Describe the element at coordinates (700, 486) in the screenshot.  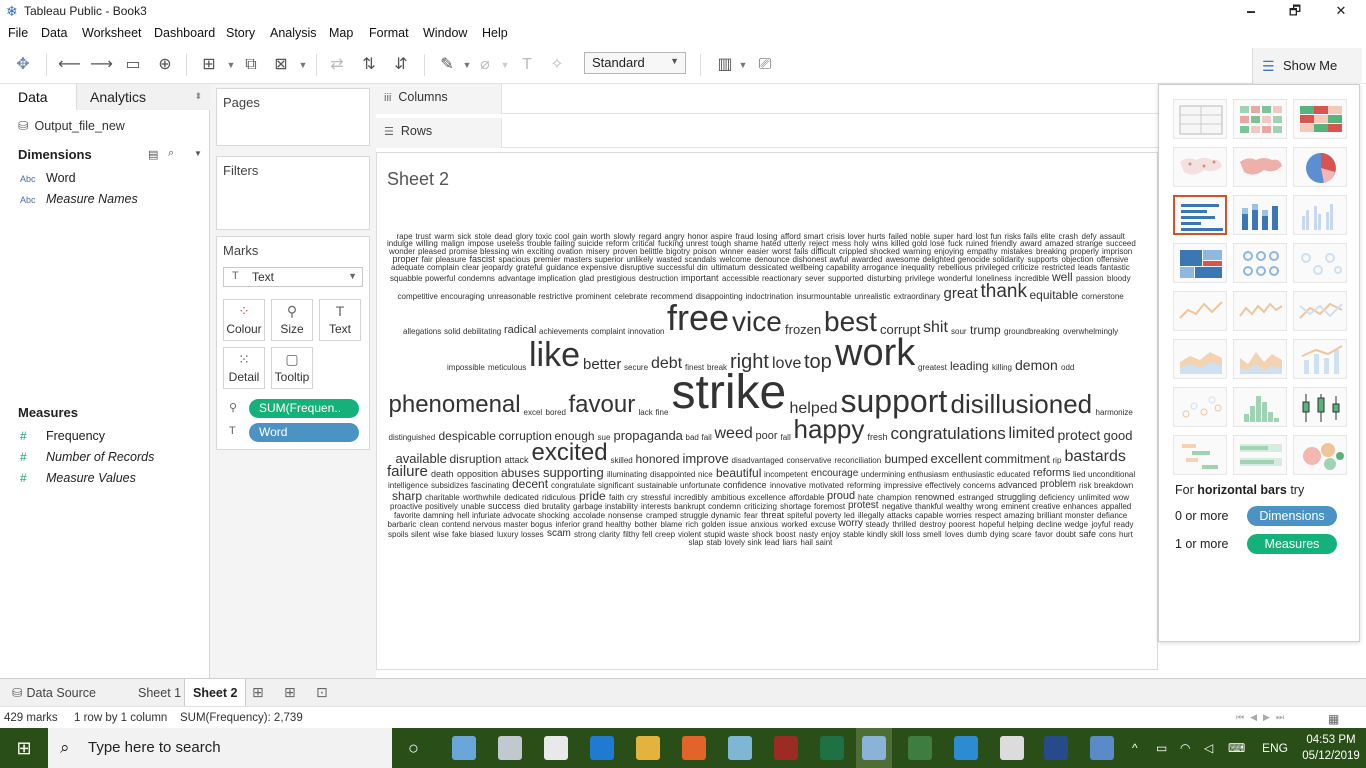
I see `word-cloud-word: unfortunate` at that location.